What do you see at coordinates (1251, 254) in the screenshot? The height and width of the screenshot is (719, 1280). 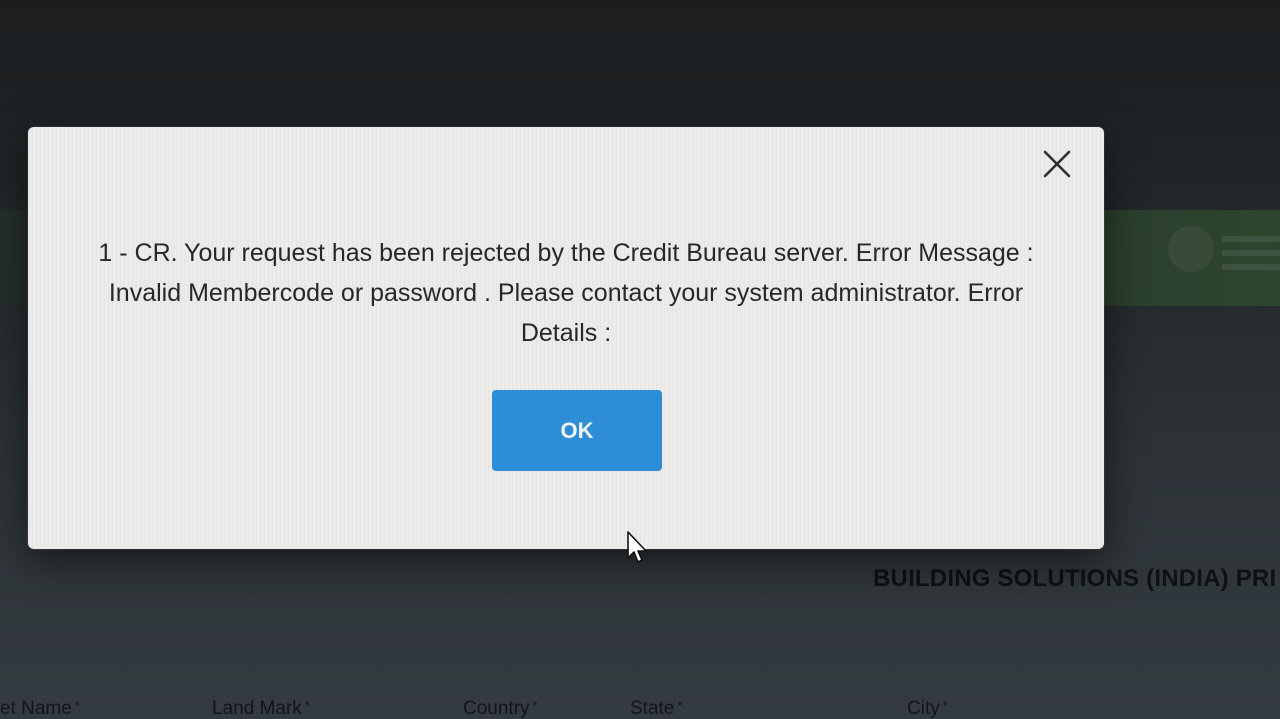 I see `background-side-text` at bounding box center [1251, 254].